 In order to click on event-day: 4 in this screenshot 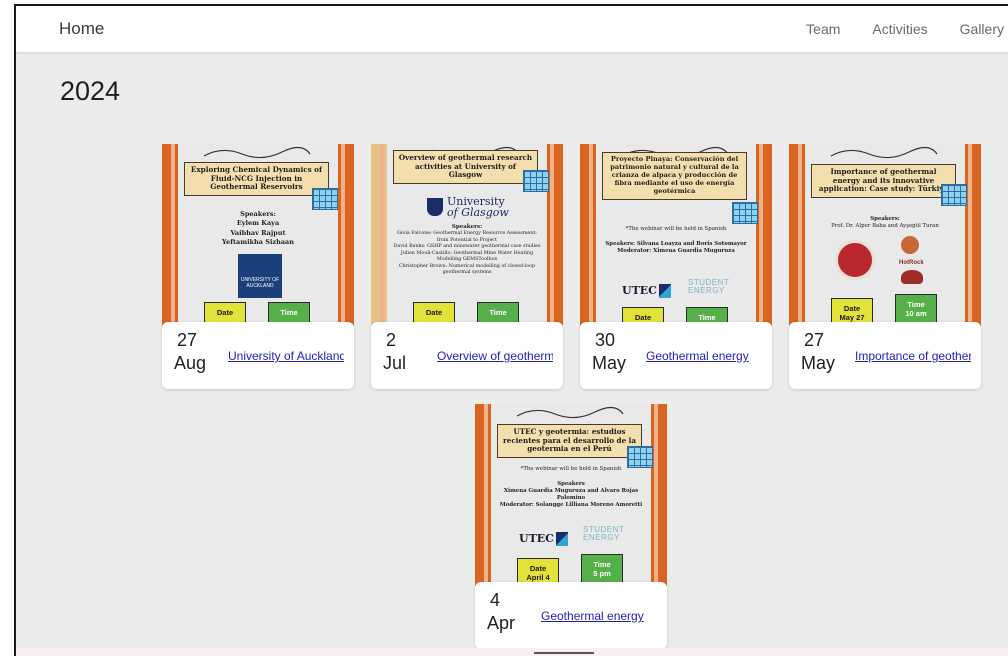, I will do `click(495, 600)`.